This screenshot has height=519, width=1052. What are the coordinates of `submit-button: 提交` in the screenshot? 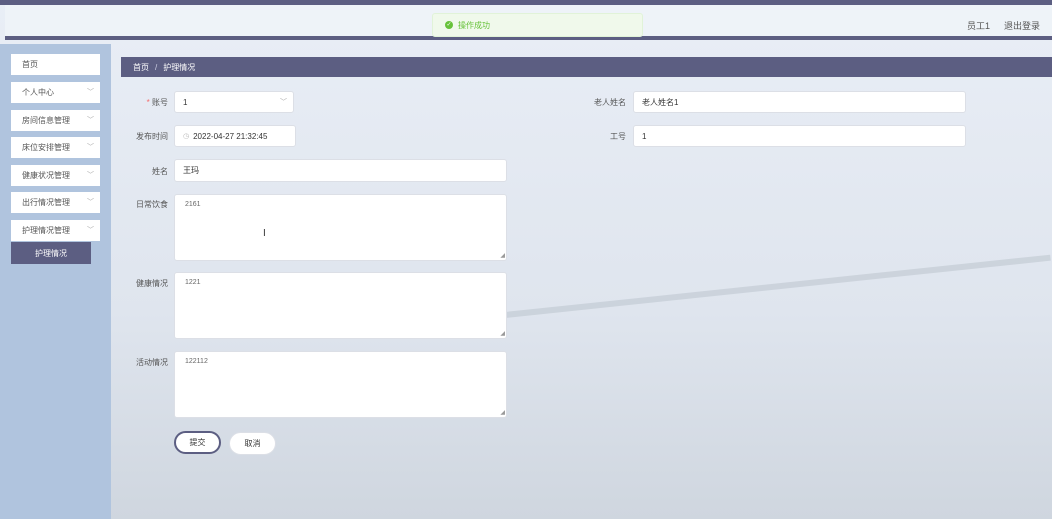 It's located at (197, 442).